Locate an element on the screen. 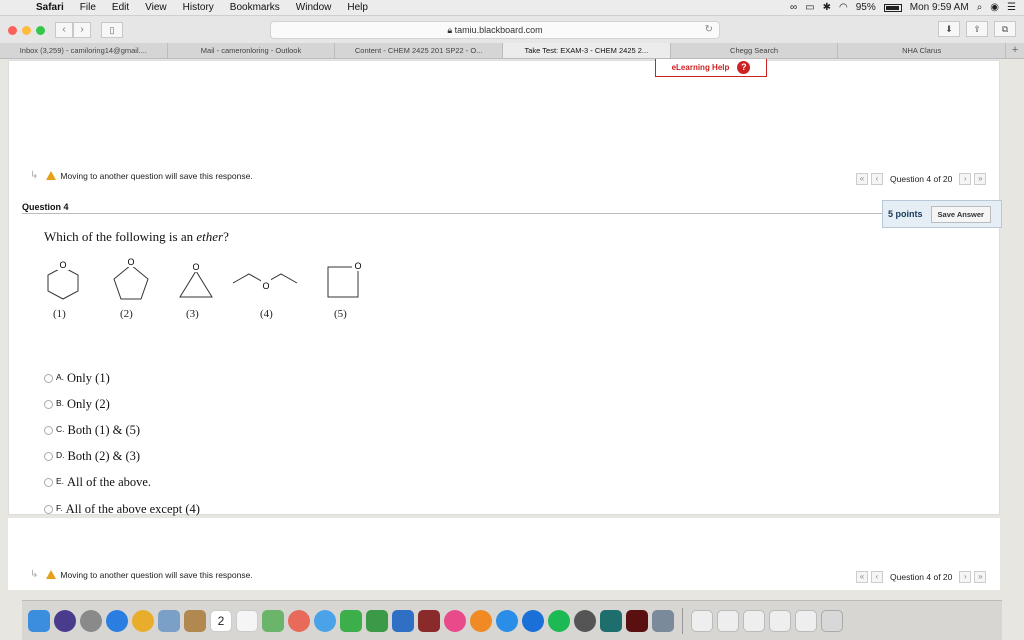 This screenshot has height=640, width=1024. app-store-icon is located at coordinates (507, 620).